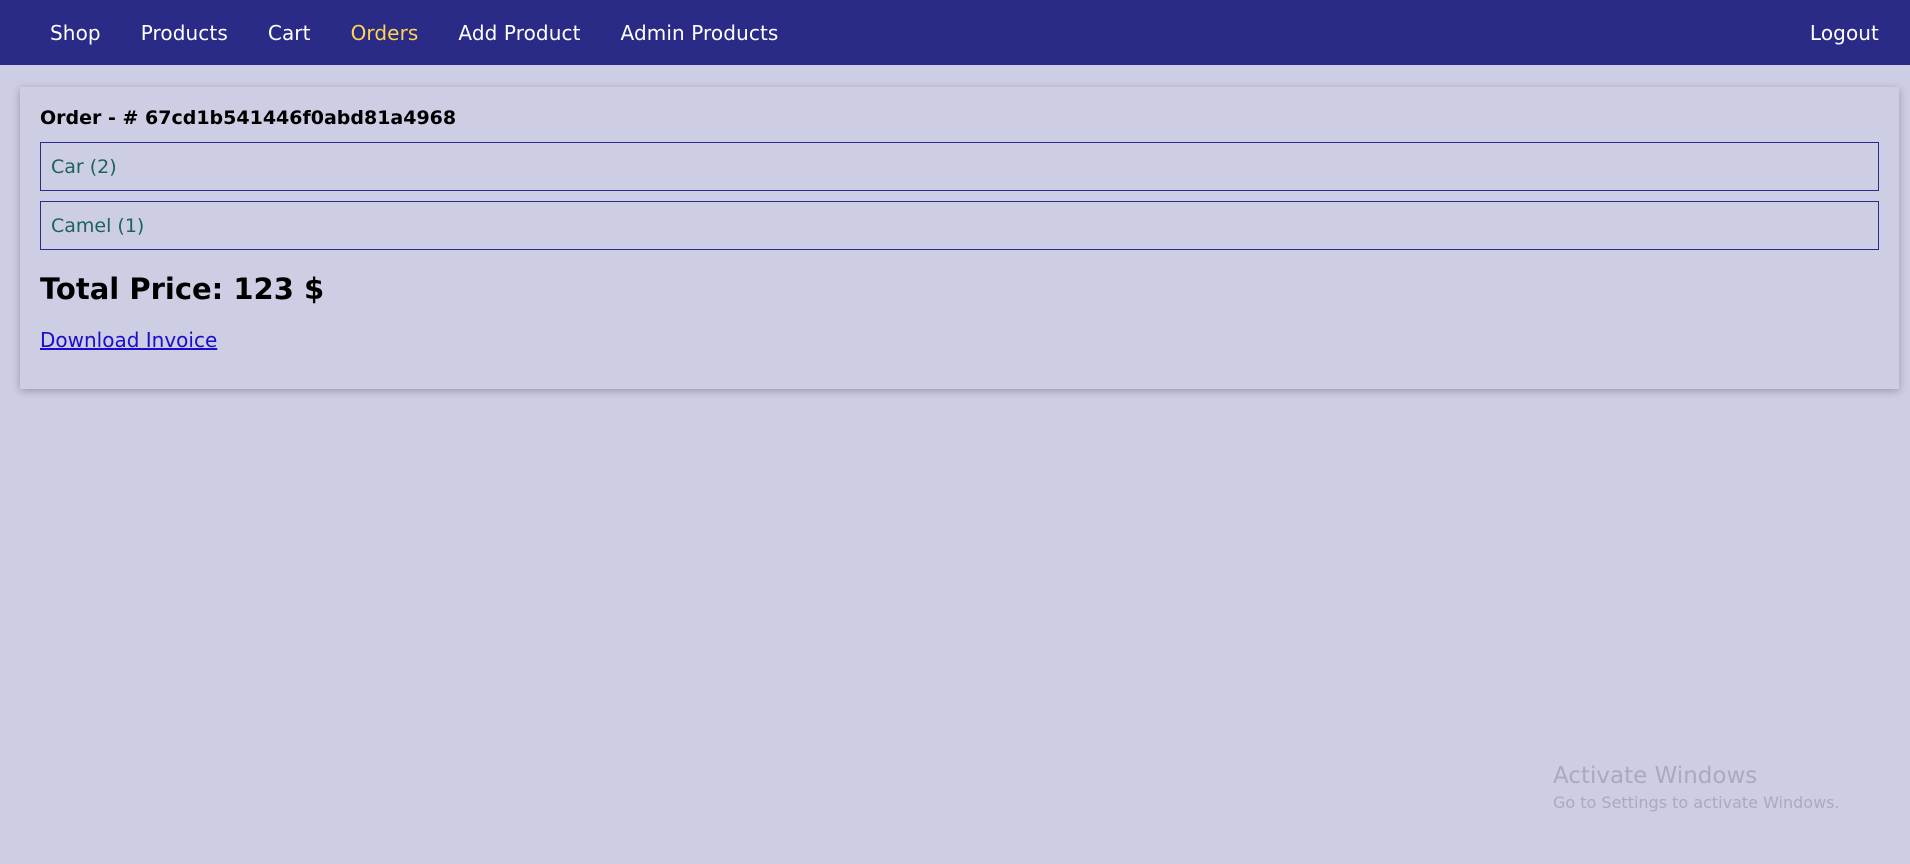  I want to click on order-title: Order - # 67cd1b541446f0abd81a4968, so click(248, 118).